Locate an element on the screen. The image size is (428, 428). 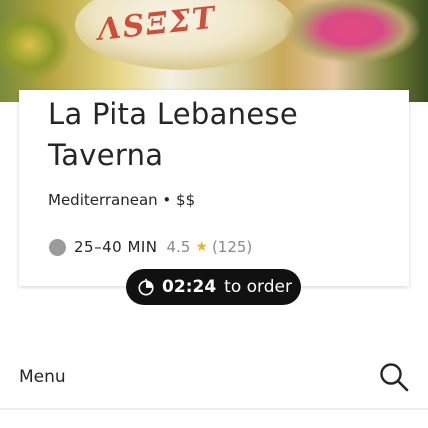
search-icon is located at coordinates (394, 377).